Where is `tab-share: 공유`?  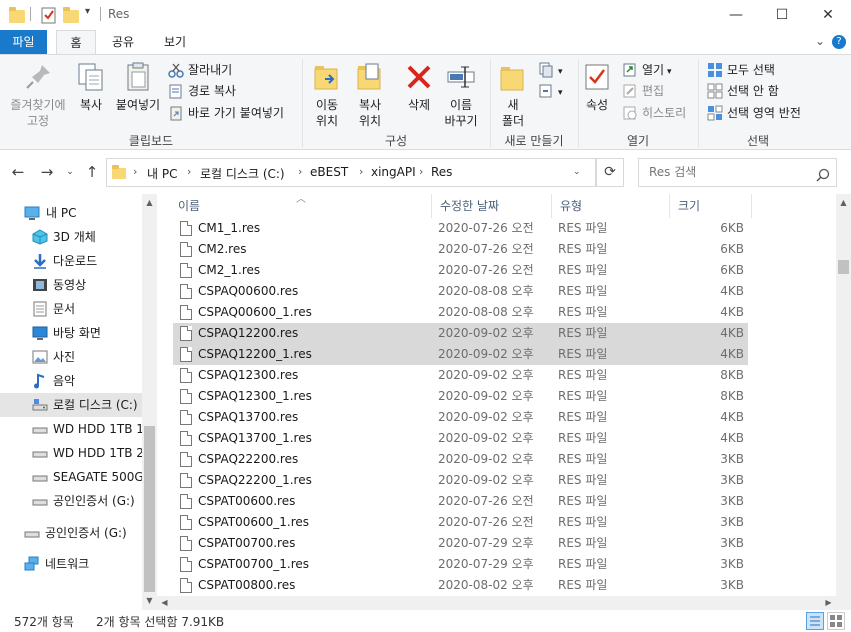
tab-share: 공유 is located at coordinates (123, 42).